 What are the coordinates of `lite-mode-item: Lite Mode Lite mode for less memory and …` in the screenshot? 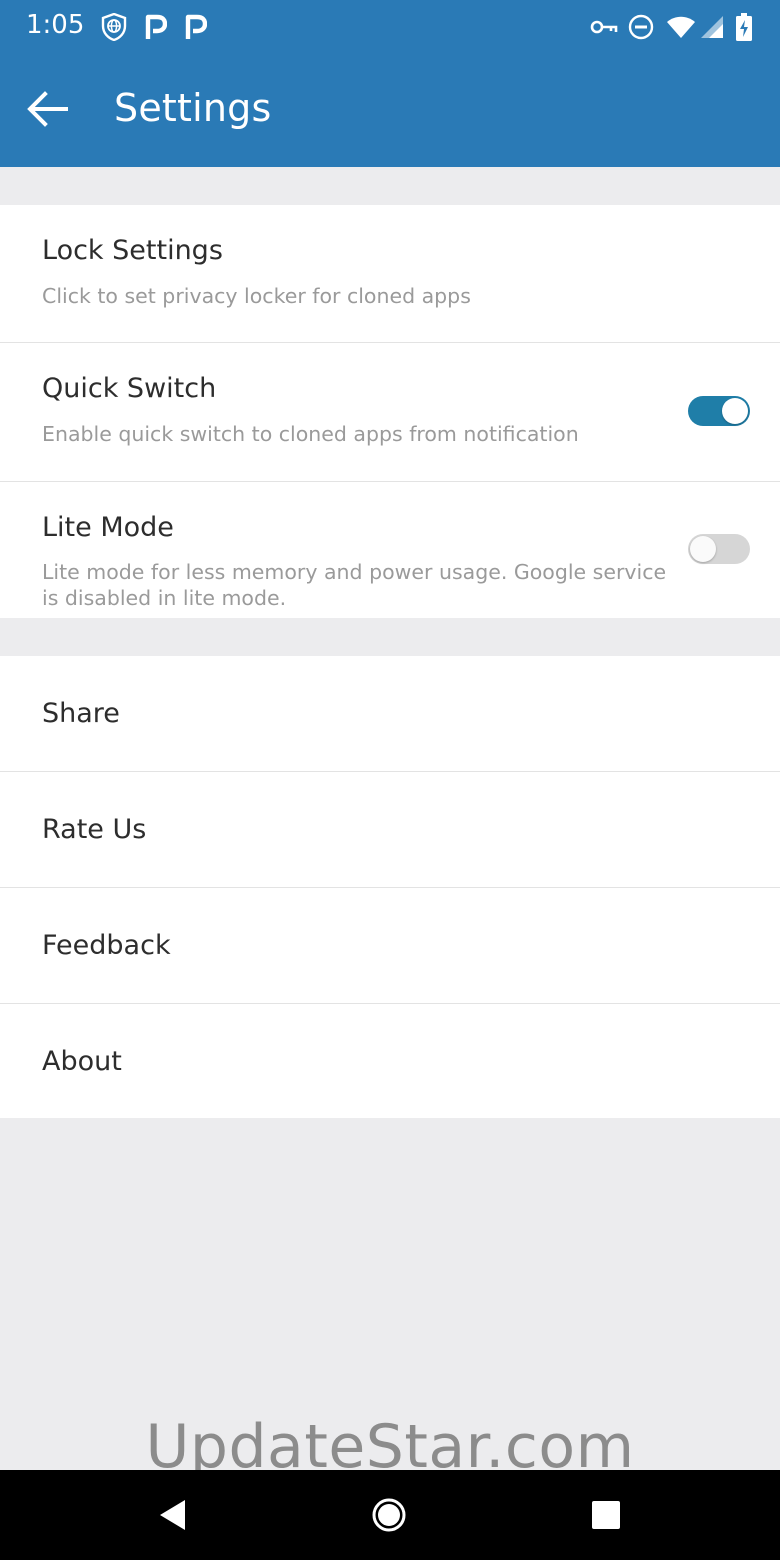 It's located at (390, 550).